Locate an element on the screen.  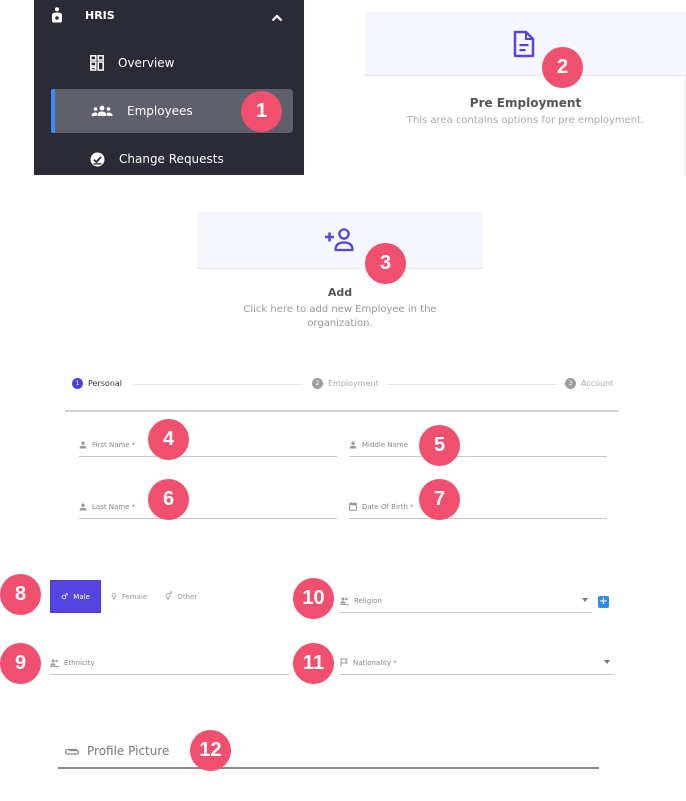
annotation-badge-10: 10 is located at coordinates (313, 598).